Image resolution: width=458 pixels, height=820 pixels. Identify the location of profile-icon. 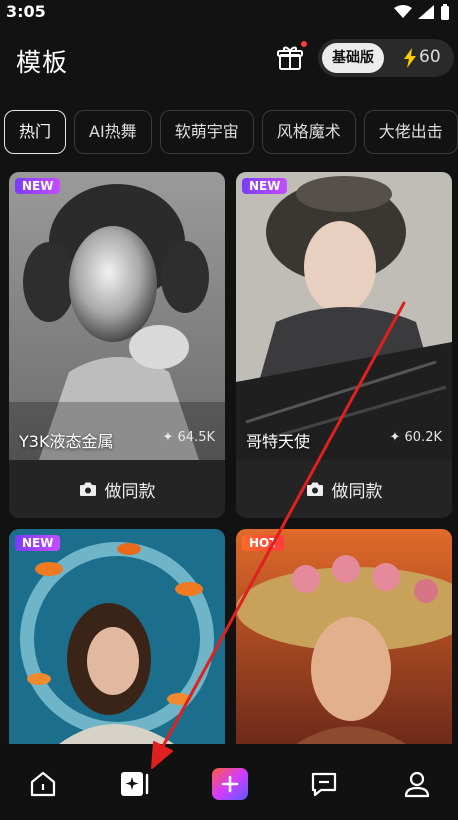
(417, 784).